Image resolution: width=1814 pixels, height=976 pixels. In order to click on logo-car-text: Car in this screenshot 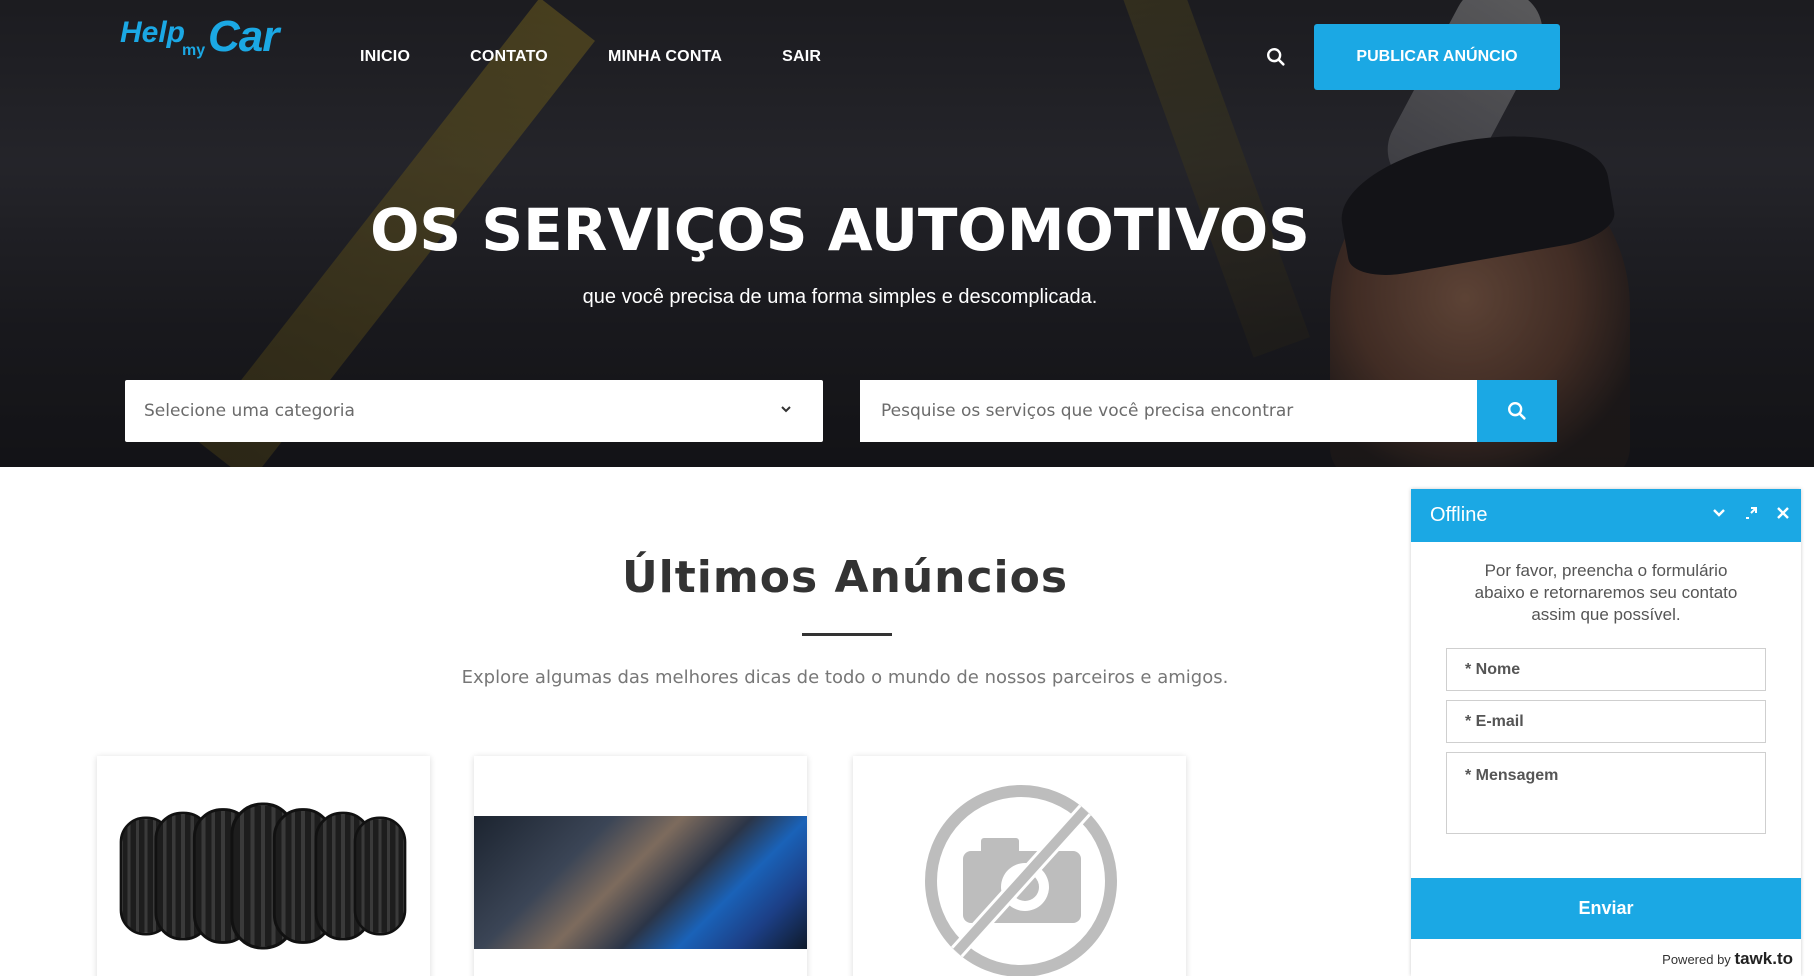, I will do `click(243, 36)`.